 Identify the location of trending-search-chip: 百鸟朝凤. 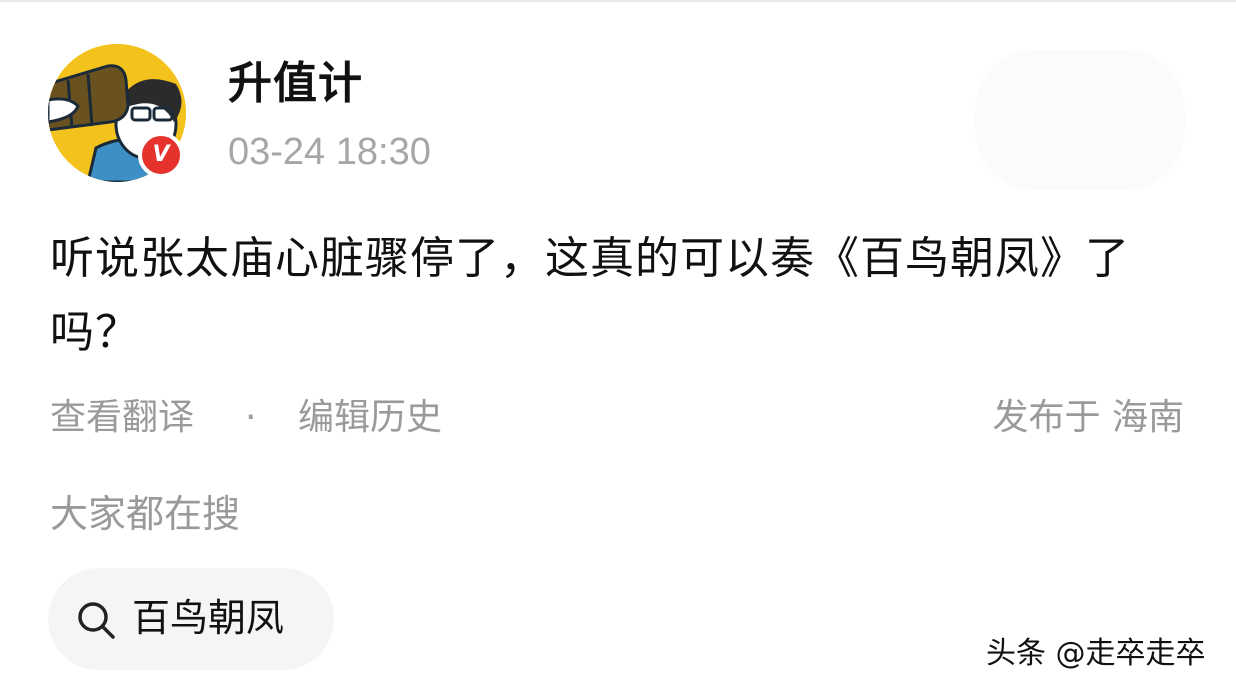
(191, 619).